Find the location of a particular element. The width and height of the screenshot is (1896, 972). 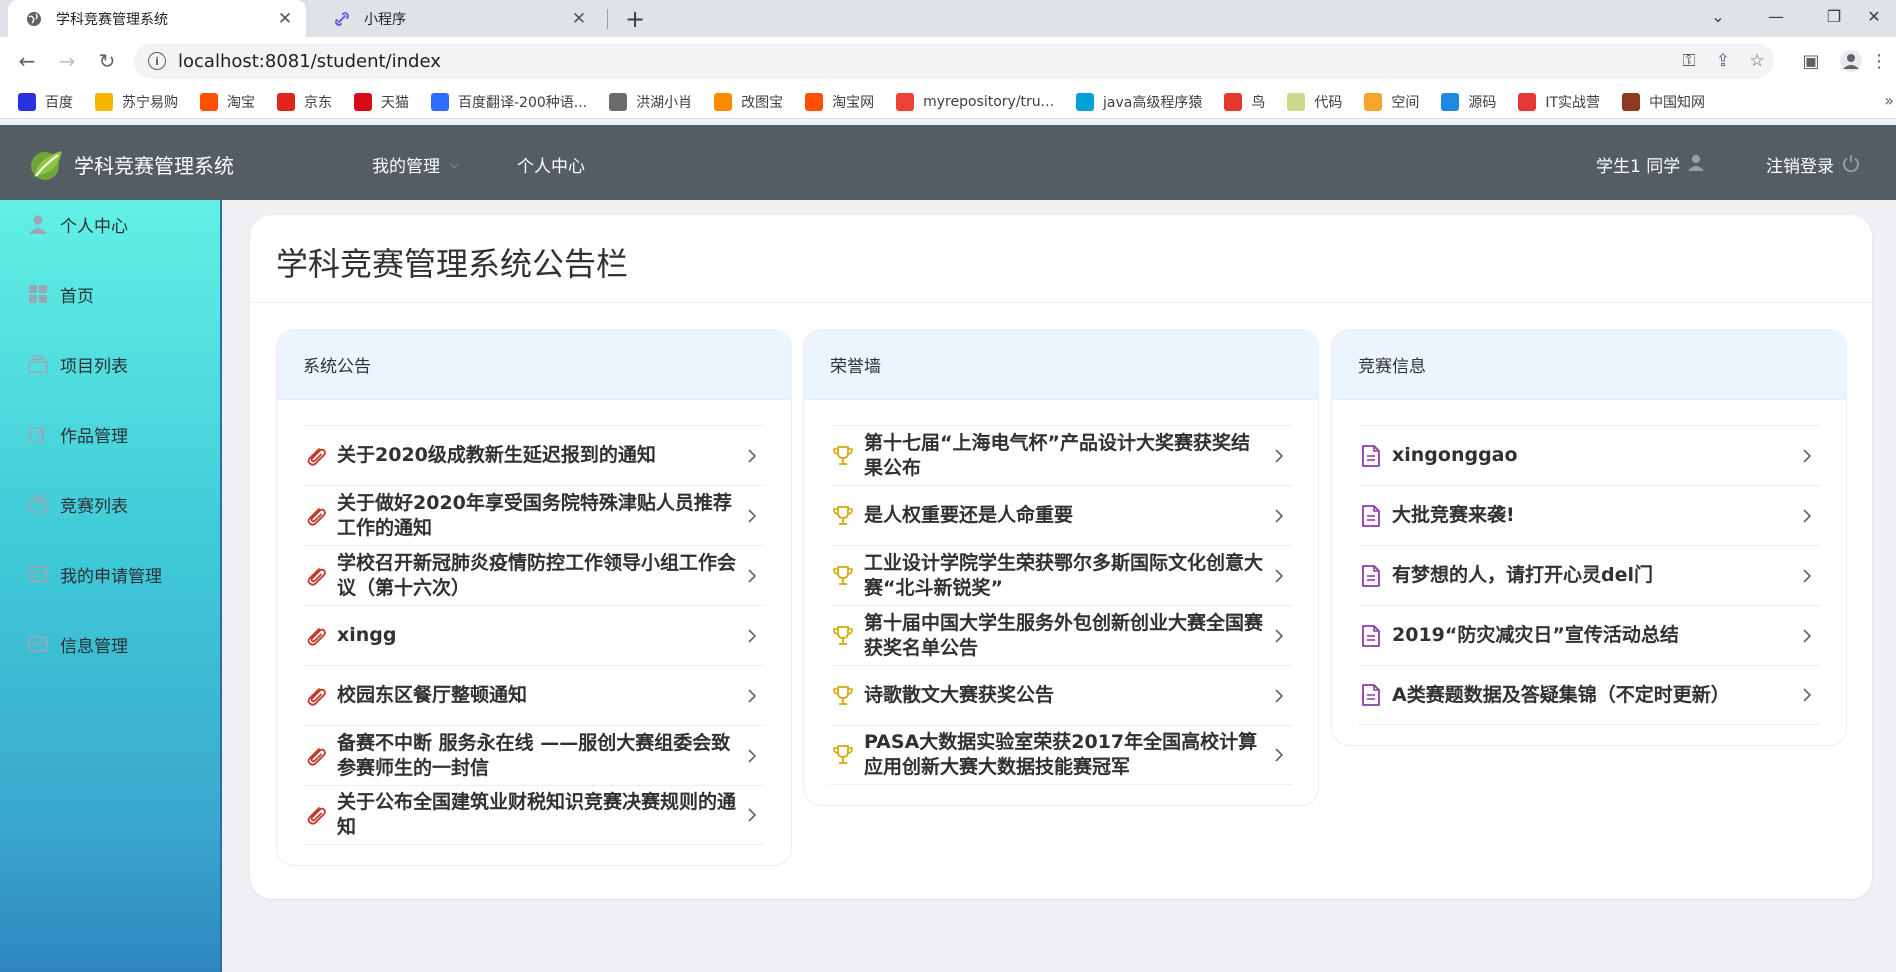

list-item: 诗歌散文大赛获奖公告 is located at coordinates (1061, 695).